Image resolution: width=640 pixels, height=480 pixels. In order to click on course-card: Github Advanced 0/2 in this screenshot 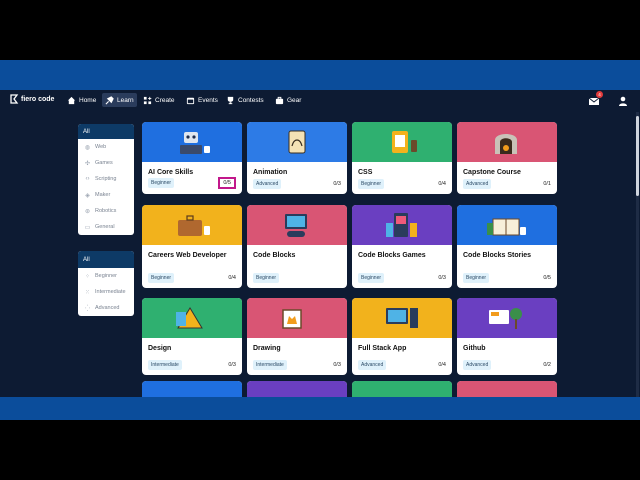, I will do `click(507, 336)`.